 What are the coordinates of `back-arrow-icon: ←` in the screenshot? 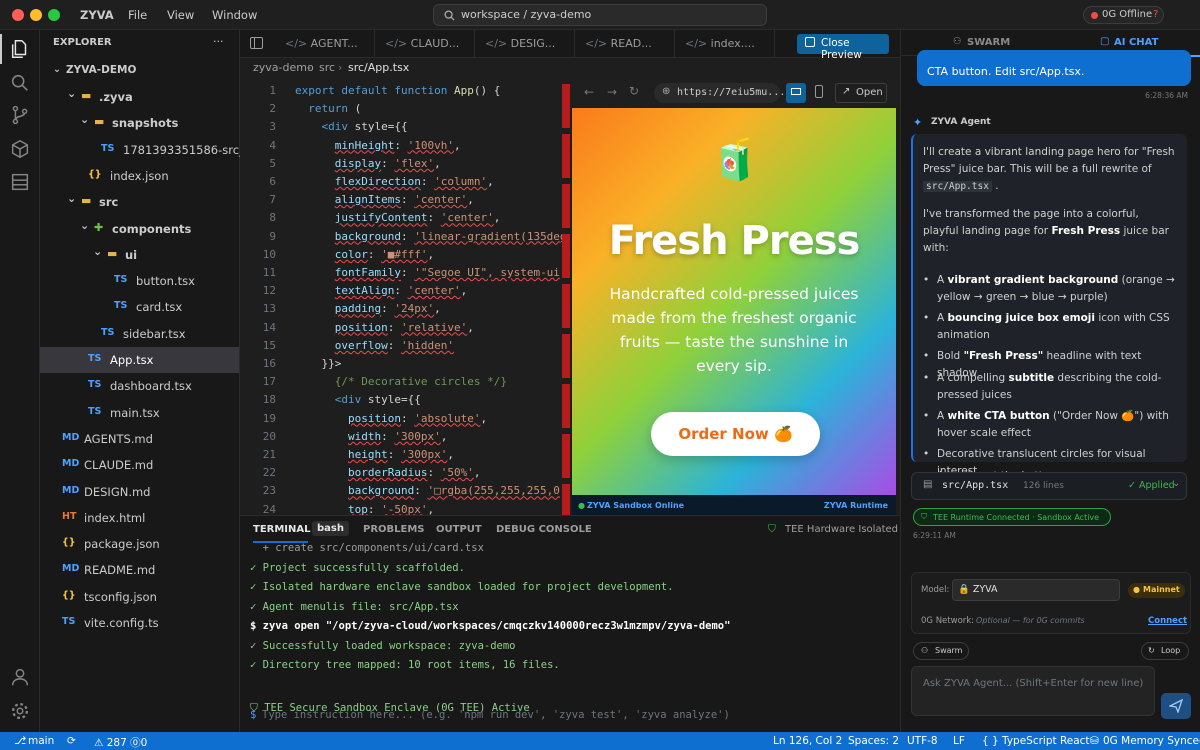 It's located at (589, 92).